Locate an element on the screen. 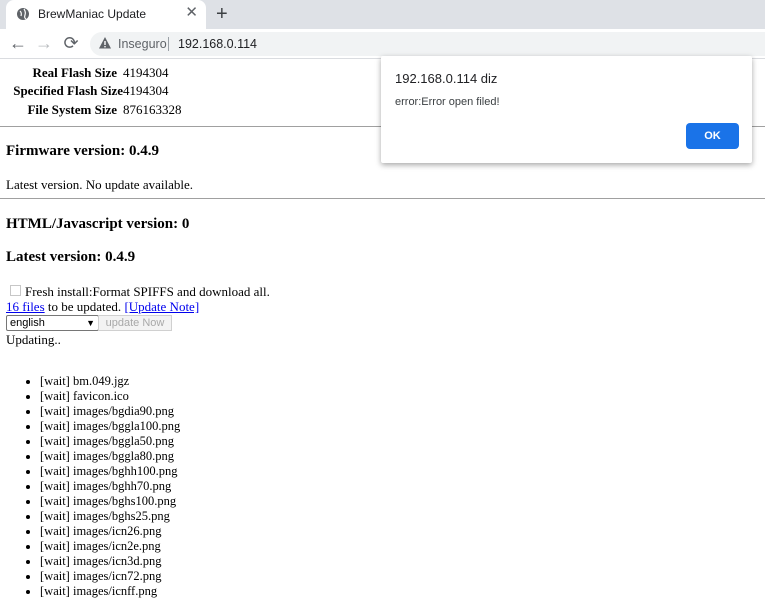  browser-tab: BrewManiac Update ✕ is located at coordinates (106, 14).